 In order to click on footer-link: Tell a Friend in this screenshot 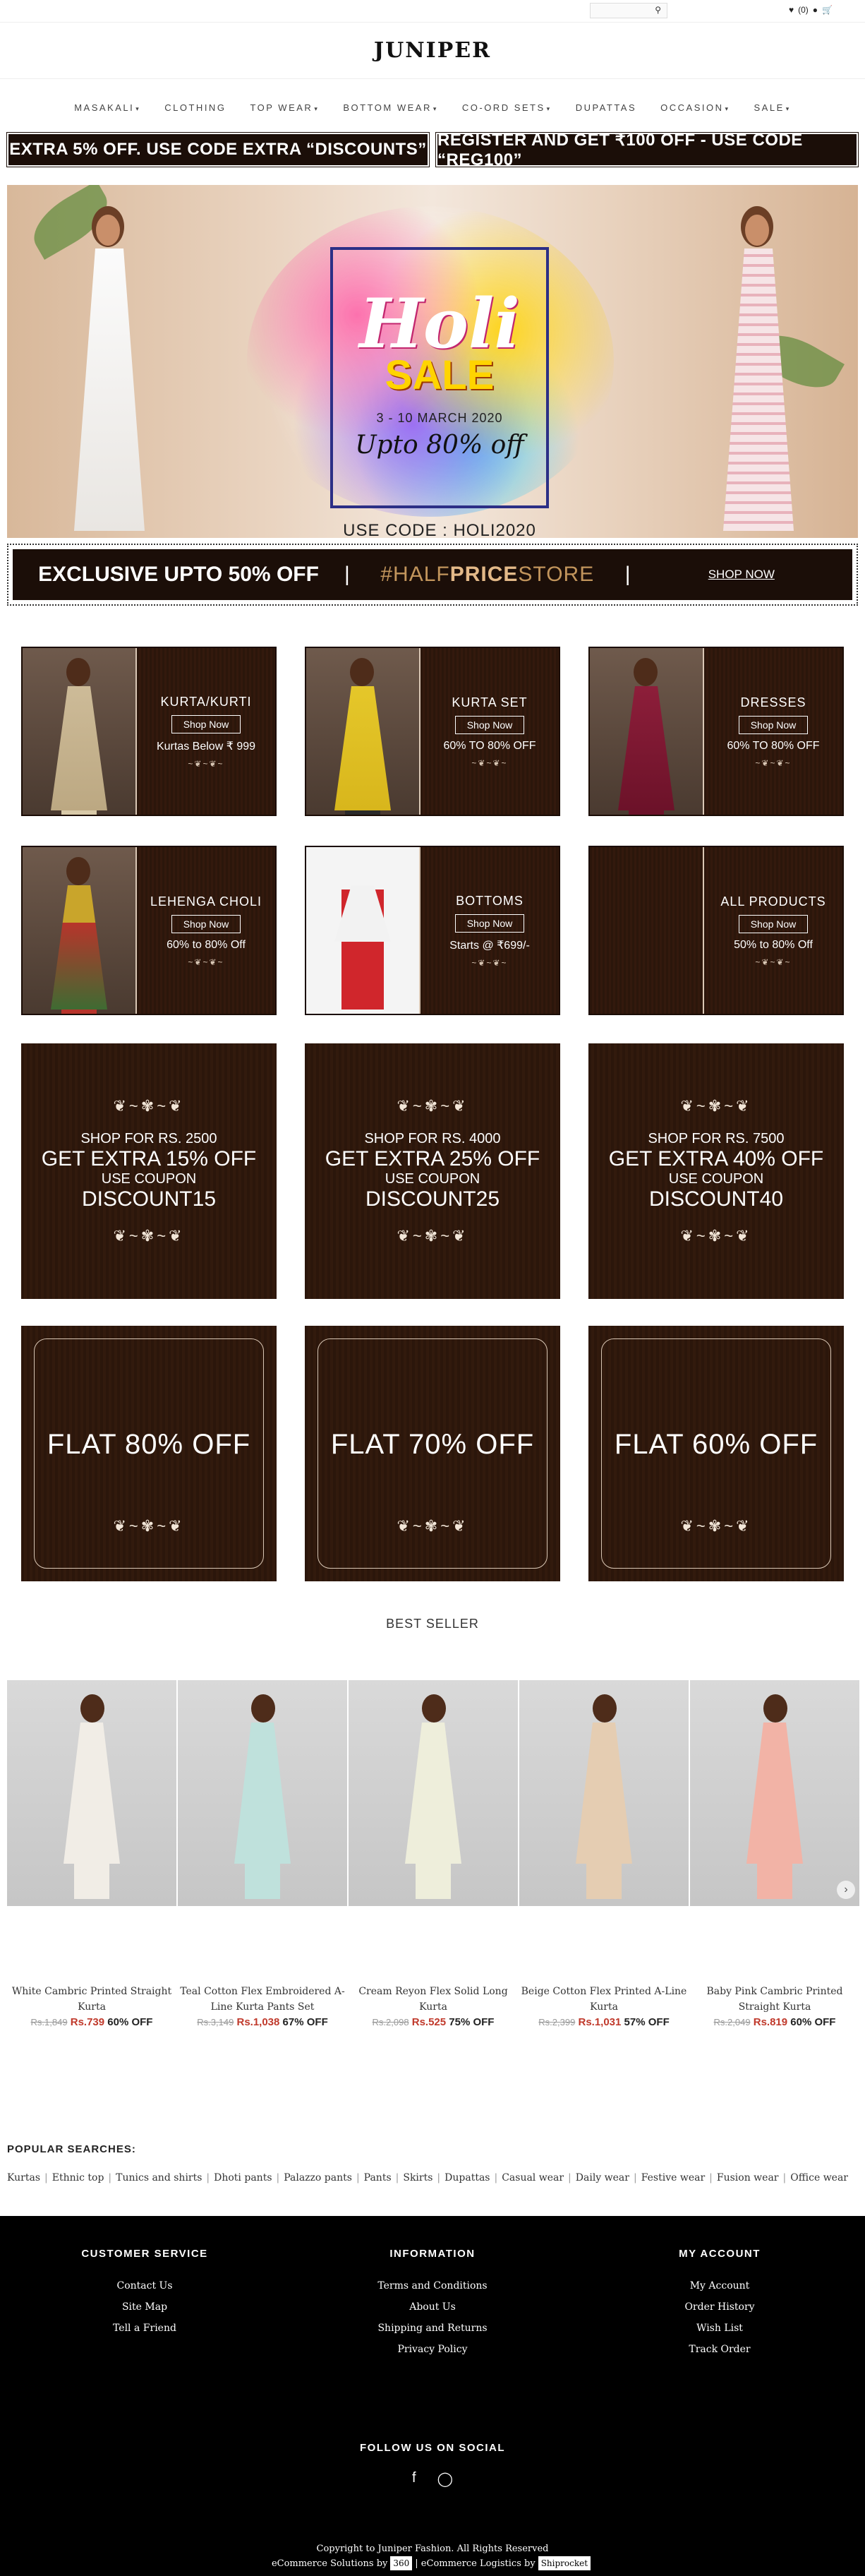, I will do `click(144, 2328)`.